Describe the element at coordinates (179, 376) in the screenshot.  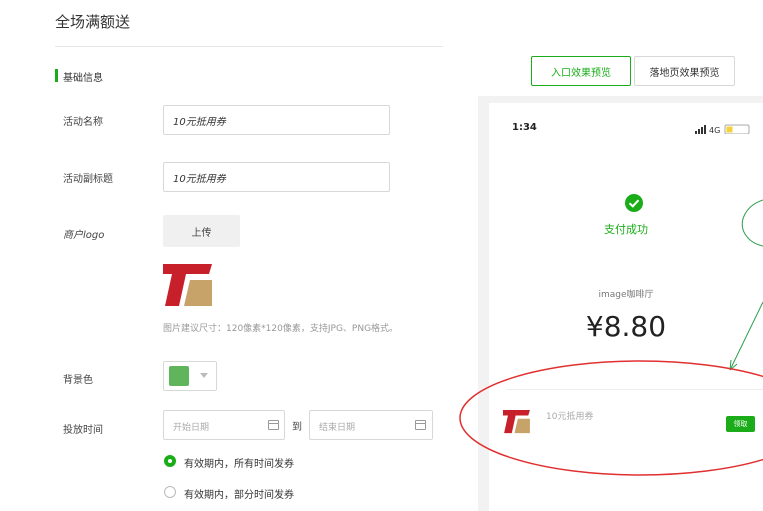
I see `color-swatch` at that location.